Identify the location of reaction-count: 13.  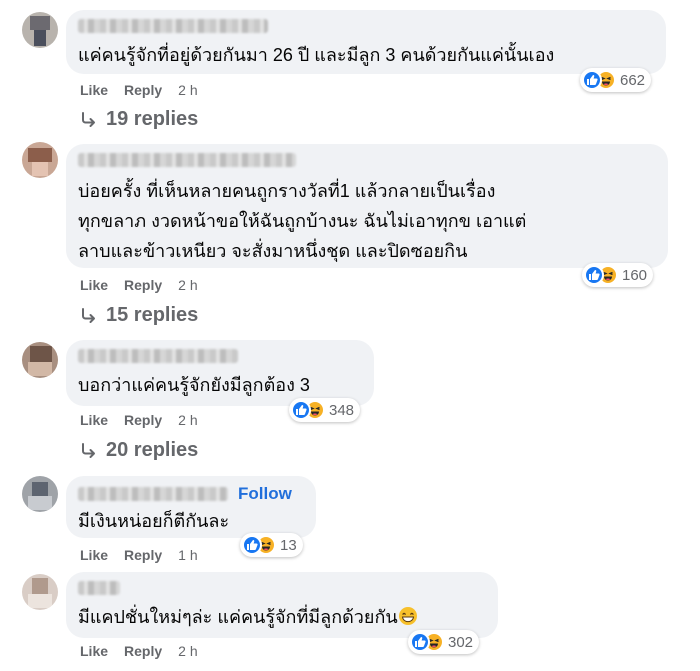
(288, 545).